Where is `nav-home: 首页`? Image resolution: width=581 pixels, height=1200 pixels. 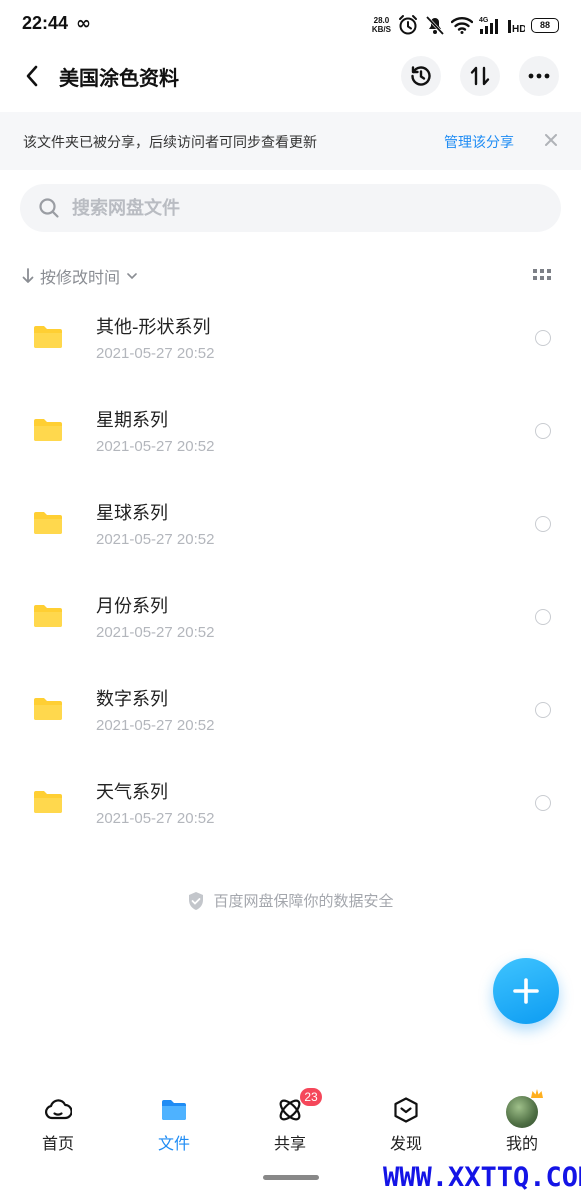 nav-home: 首页 is located at coordinates (58, 1121).